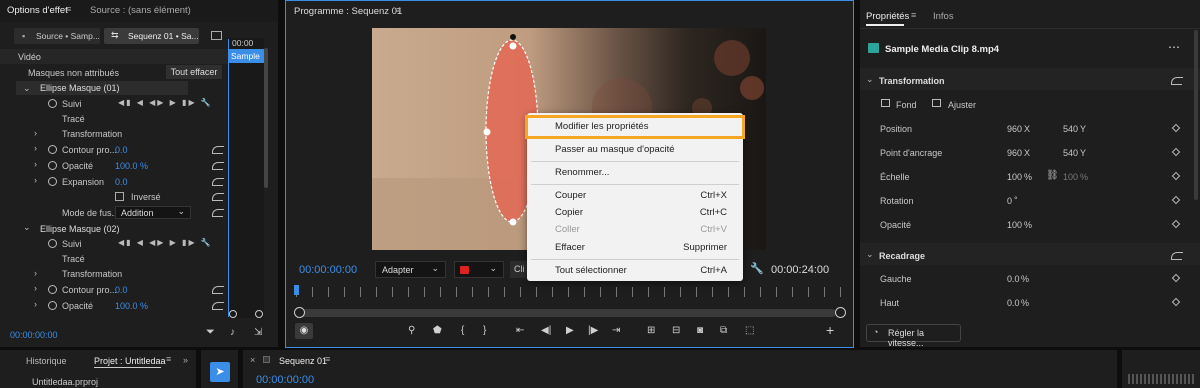 The width and height of the screenshot is (1200, 388). Describe the element at coordinates (210, 332) in the screenshot. I see `filter-icon: ⏷` at that location.